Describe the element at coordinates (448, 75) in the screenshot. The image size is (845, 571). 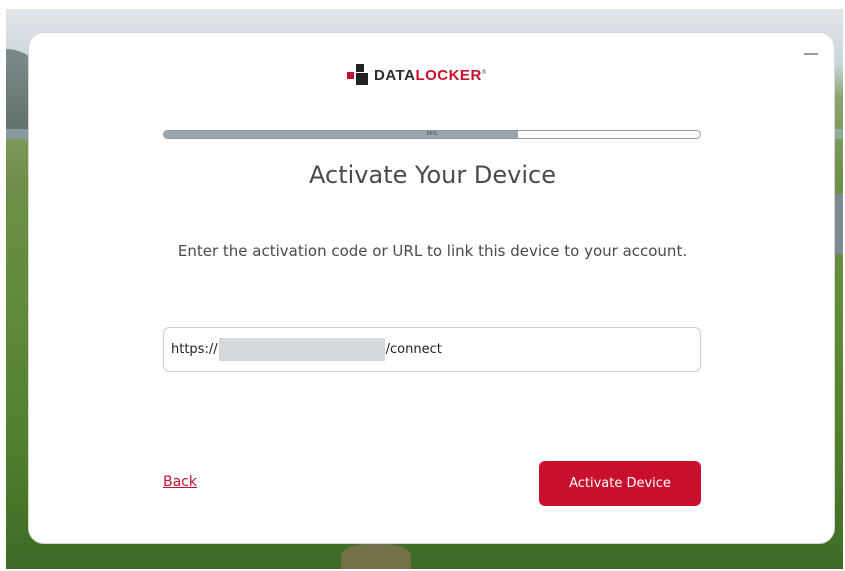
I see `logo-text-locker: LOCKER` at that location.